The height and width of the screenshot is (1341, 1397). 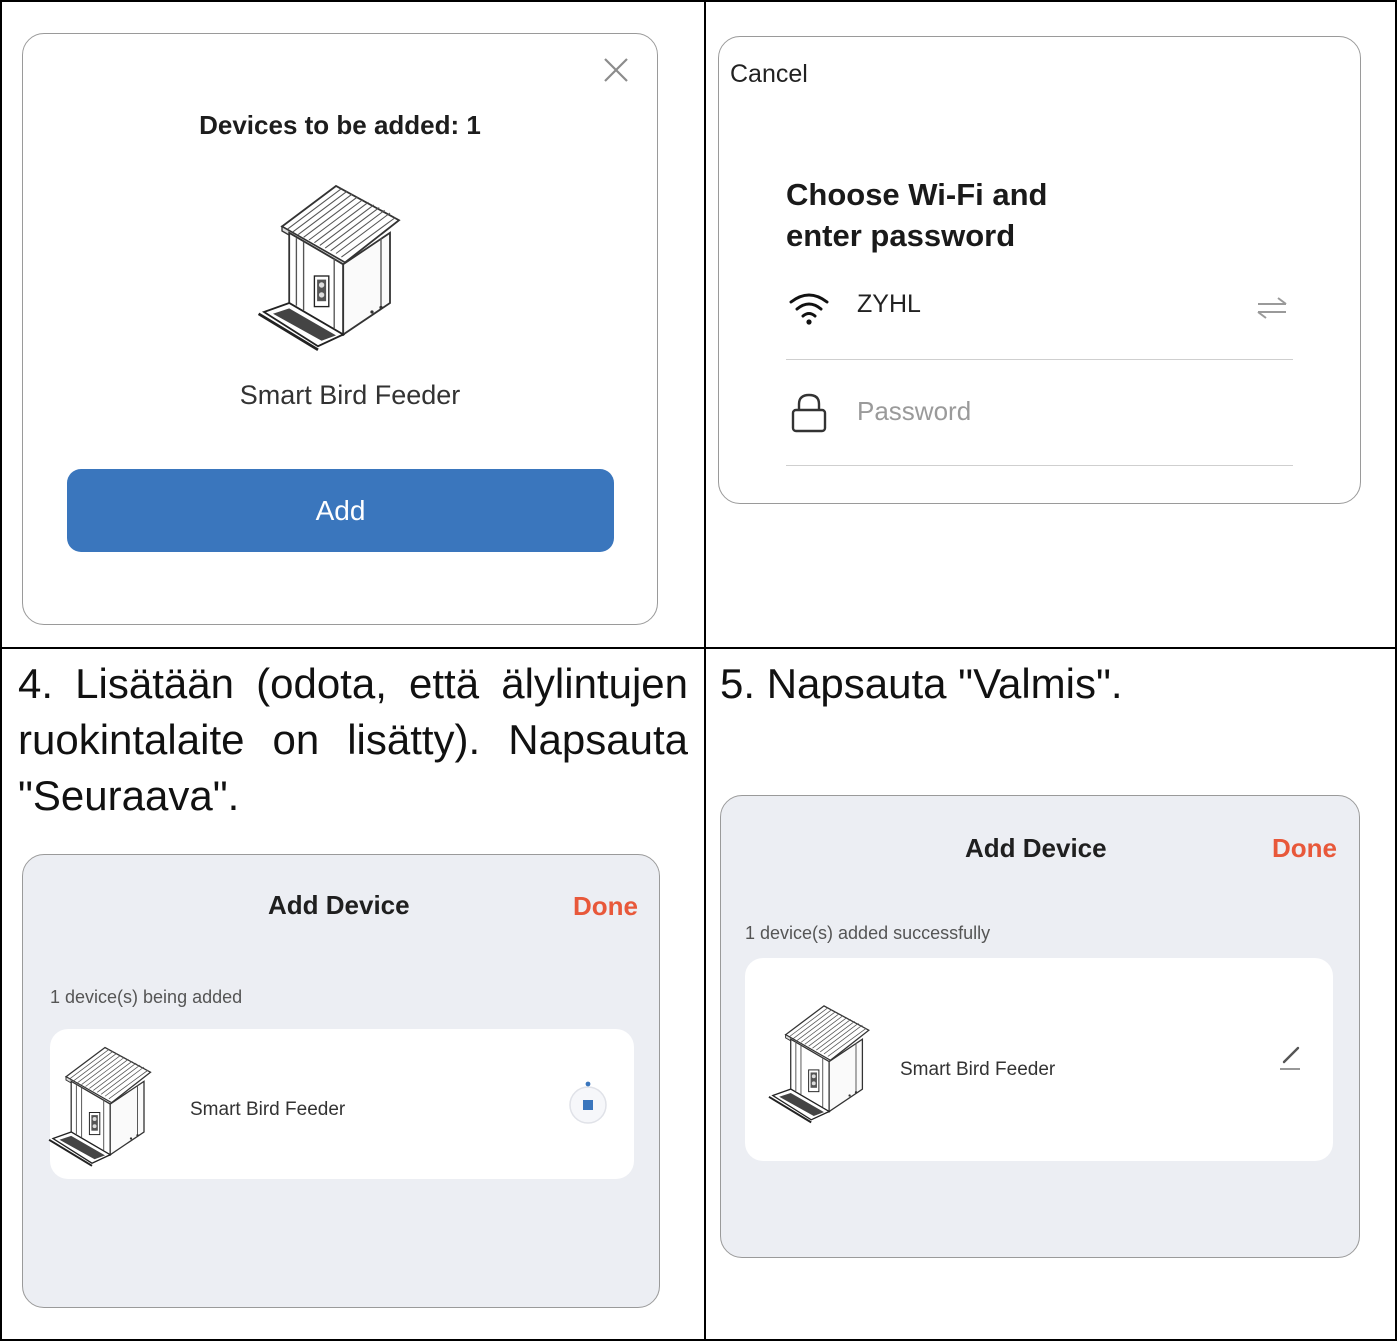 What do you see at coordinates (616, 70) in the screenshot?
I see `close-icon` at bounding box center [616, 70].